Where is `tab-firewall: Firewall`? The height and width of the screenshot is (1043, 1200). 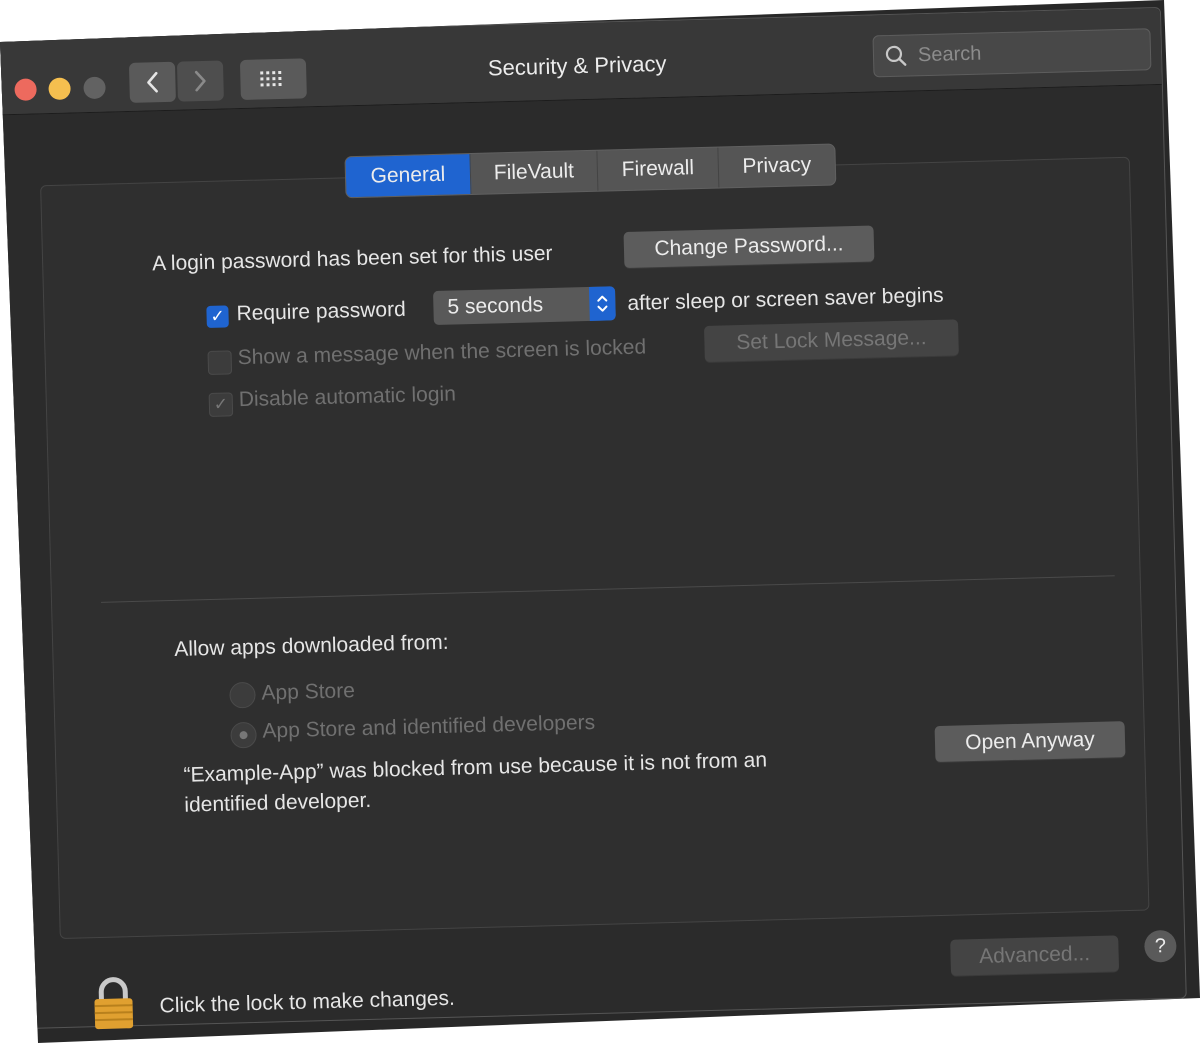
tab-firewall: Firewall is located at coordinates (658, 169).